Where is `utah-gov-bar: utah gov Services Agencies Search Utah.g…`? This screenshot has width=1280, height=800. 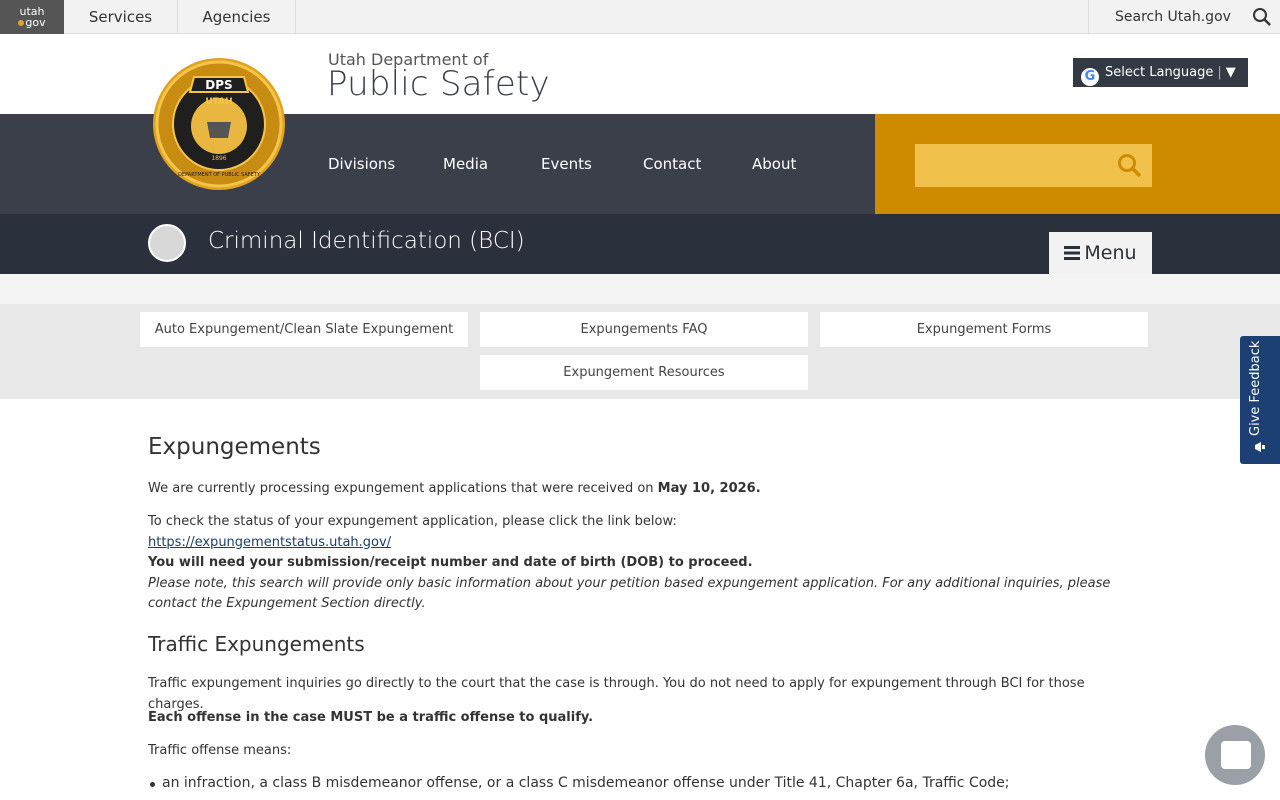
utah-gov-bar: utah gov Services Agencies Search Utah.g… is located at coordinates (640, 17).